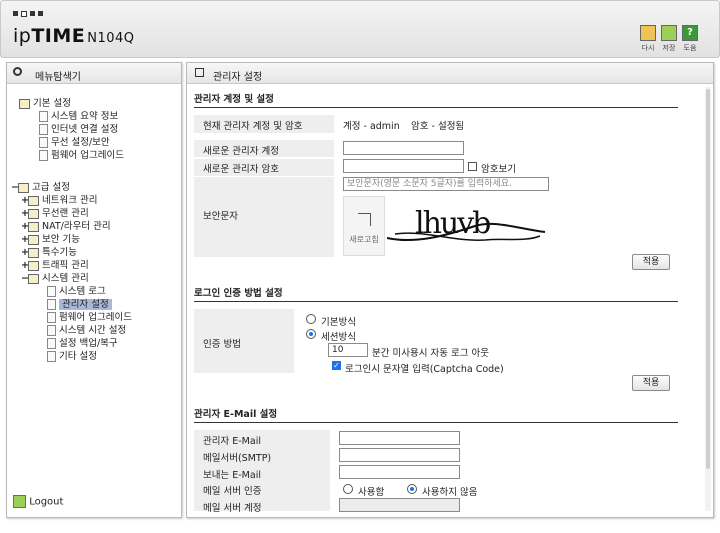 This screenshot has width=720, height=533. I want to click on admin-email-label: 관리자 E-Mail, so click(232, 441).